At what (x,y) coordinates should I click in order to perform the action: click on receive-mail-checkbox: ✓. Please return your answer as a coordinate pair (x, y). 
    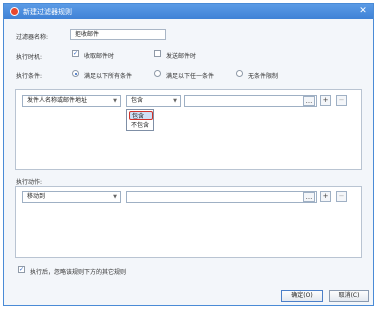
    Looking at the image, I should click on (75, 53).